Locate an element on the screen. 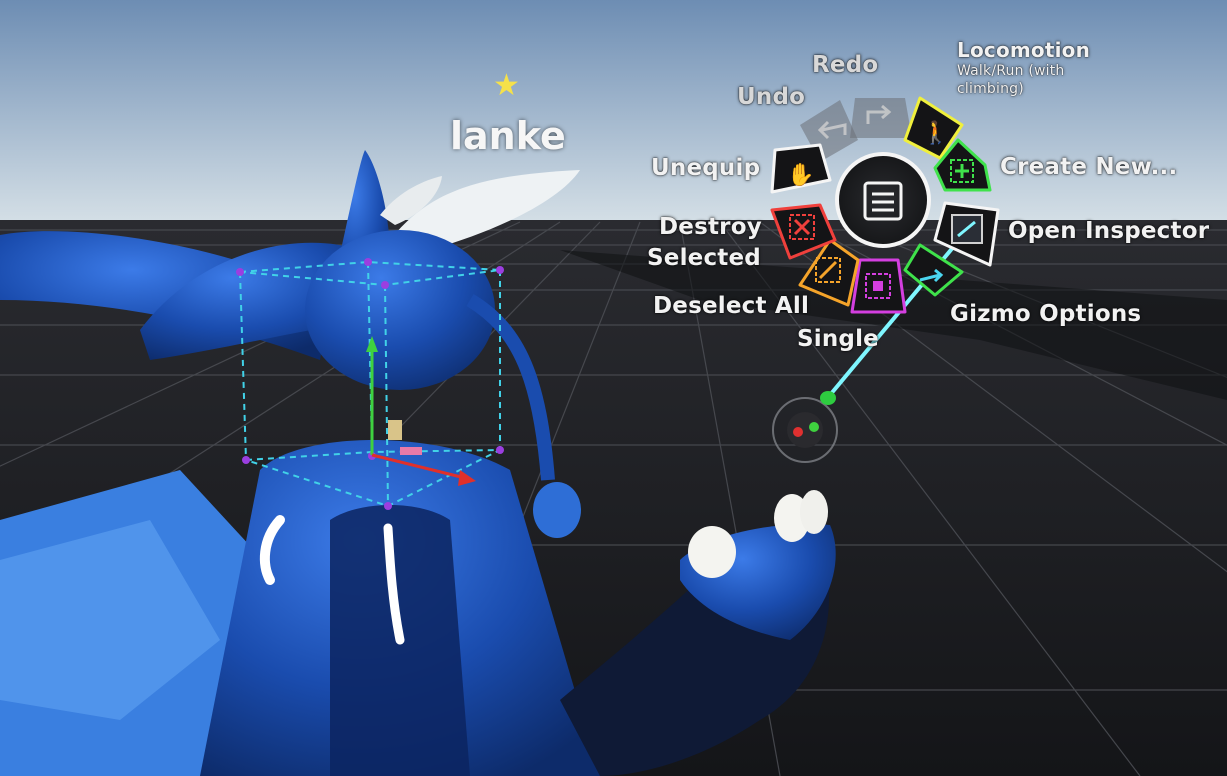 Image resolution: width=1227 pixels, height=776 pixels. avatar-head is located at coordinates (400, 310).